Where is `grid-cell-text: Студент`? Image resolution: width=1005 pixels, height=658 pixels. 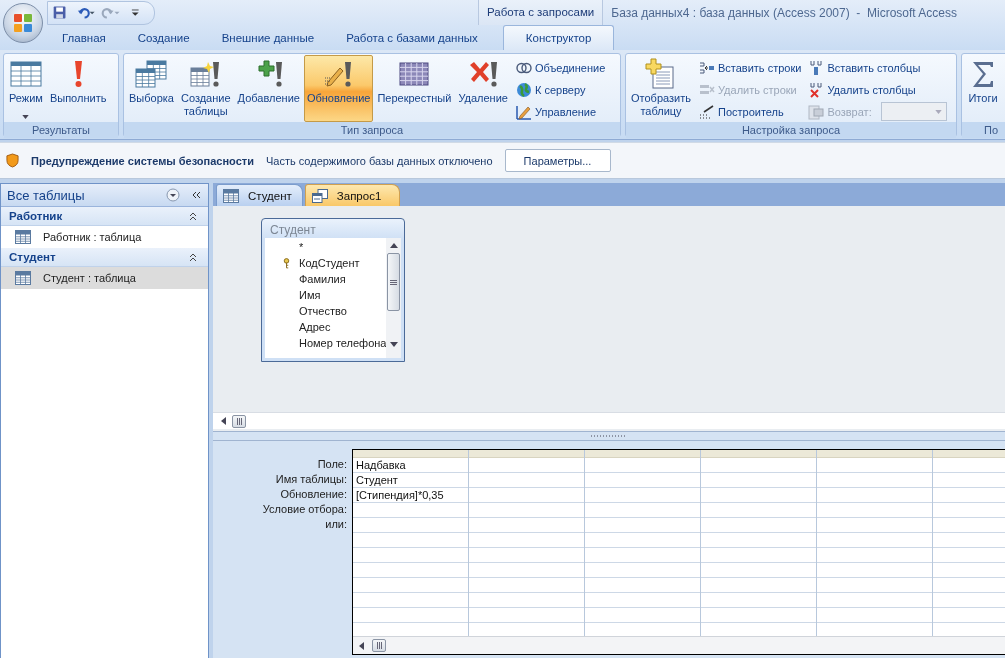
grid-cell-text: Студент is located at coordinates (377, 480).